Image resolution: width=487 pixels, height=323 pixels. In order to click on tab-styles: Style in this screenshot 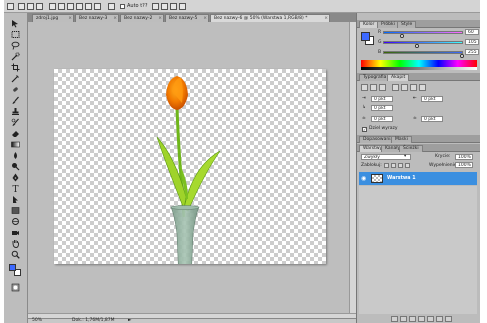, I will do `click(407, 24)`.